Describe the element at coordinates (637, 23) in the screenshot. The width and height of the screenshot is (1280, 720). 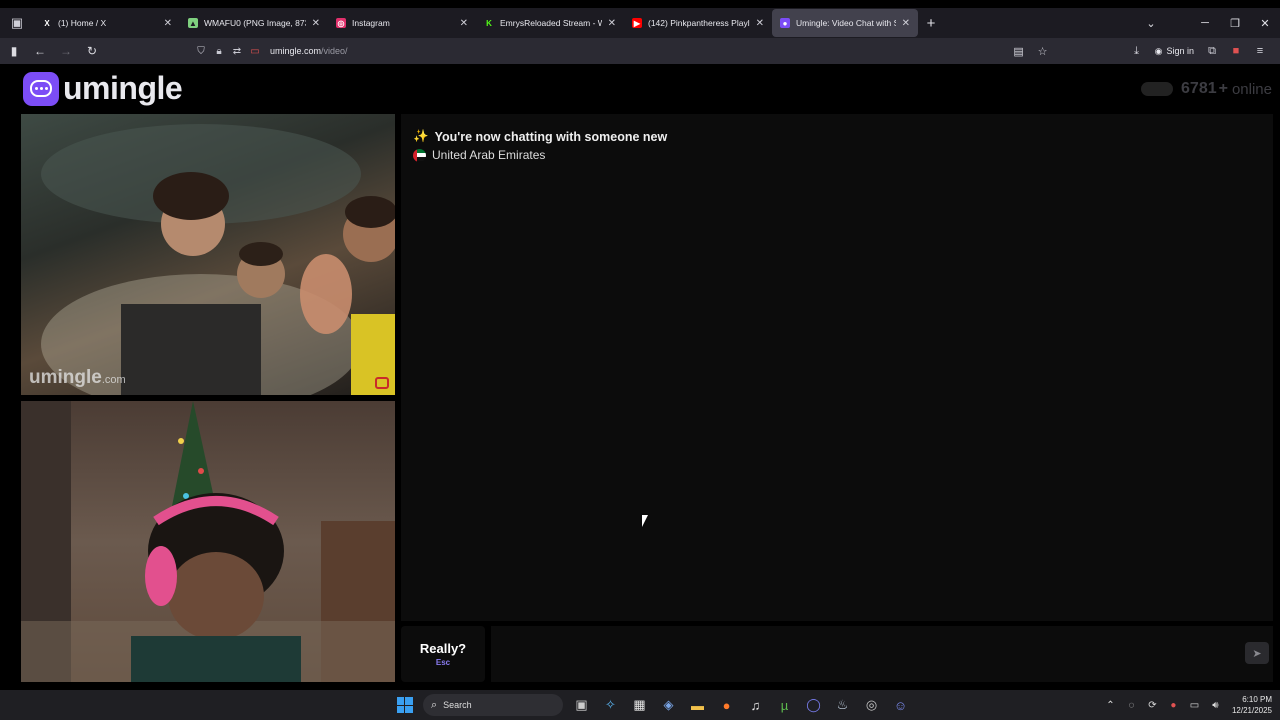
I see `youtube-icon: ▶` at that location.